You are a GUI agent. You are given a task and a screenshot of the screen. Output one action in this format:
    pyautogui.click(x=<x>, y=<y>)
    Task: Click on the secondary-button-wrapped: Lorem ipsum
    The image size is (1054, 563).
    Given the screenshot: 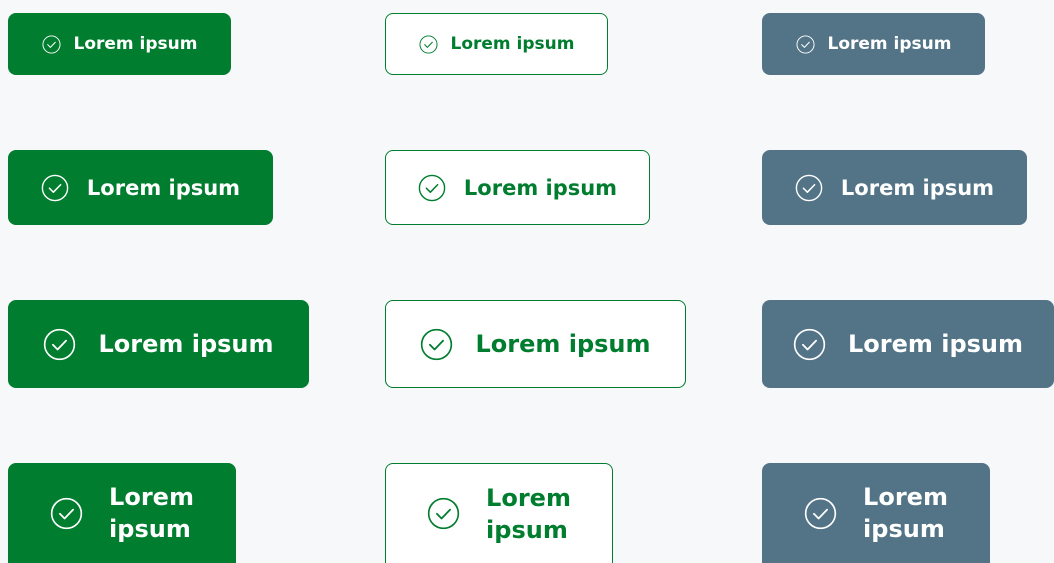 What is the action you would take?
    pyautogui.click(x=876, y=513)
    